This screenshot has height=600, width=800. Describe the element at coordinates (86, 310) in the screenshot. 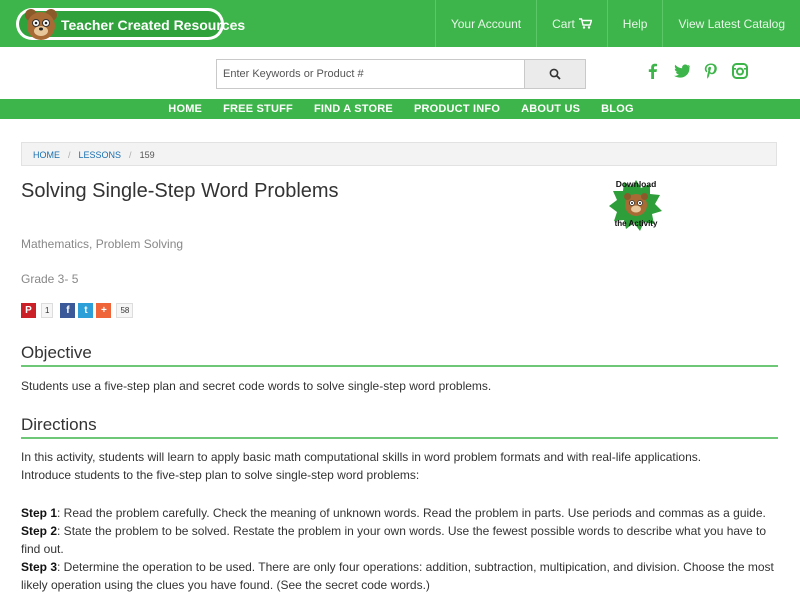

I see `twitter-share-icon: t` at that location.